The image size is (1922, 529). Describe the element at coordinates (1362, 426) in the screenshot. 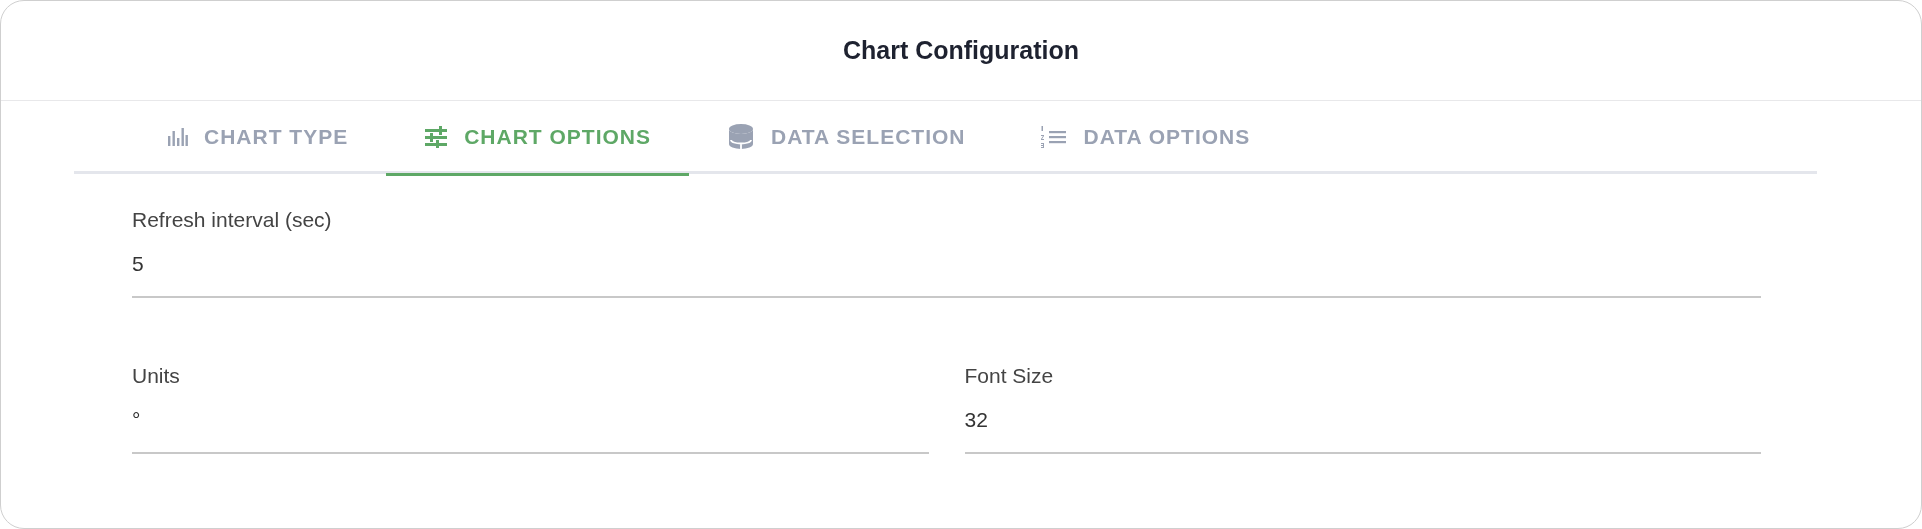

I see `input-field: 32` at that location.